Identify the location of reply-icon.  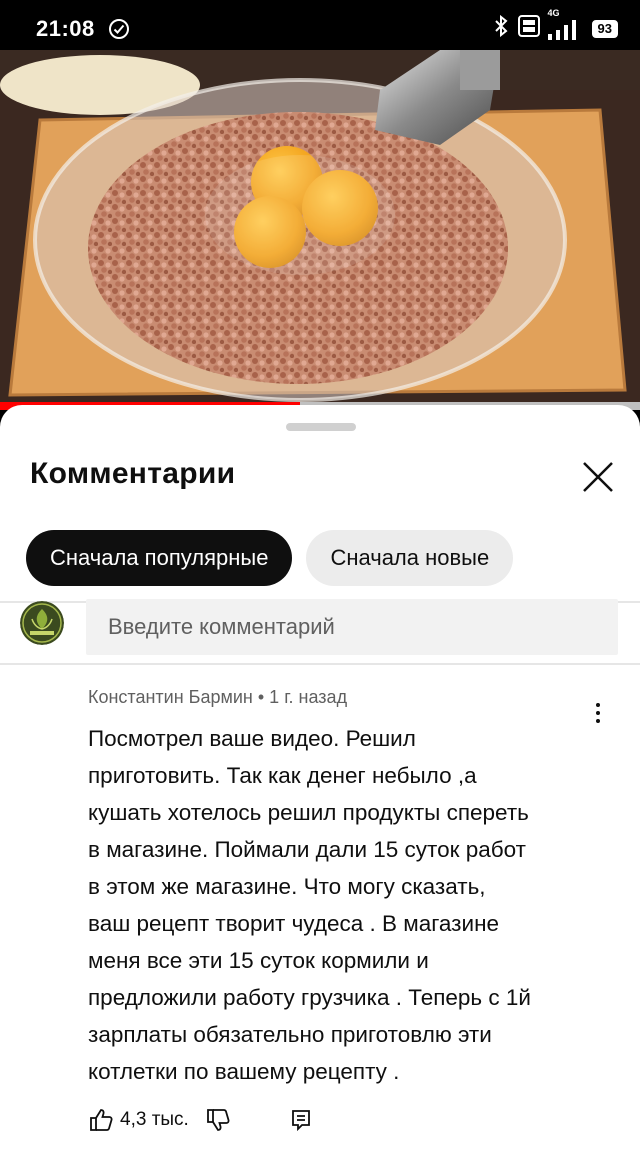
(300, 1121).